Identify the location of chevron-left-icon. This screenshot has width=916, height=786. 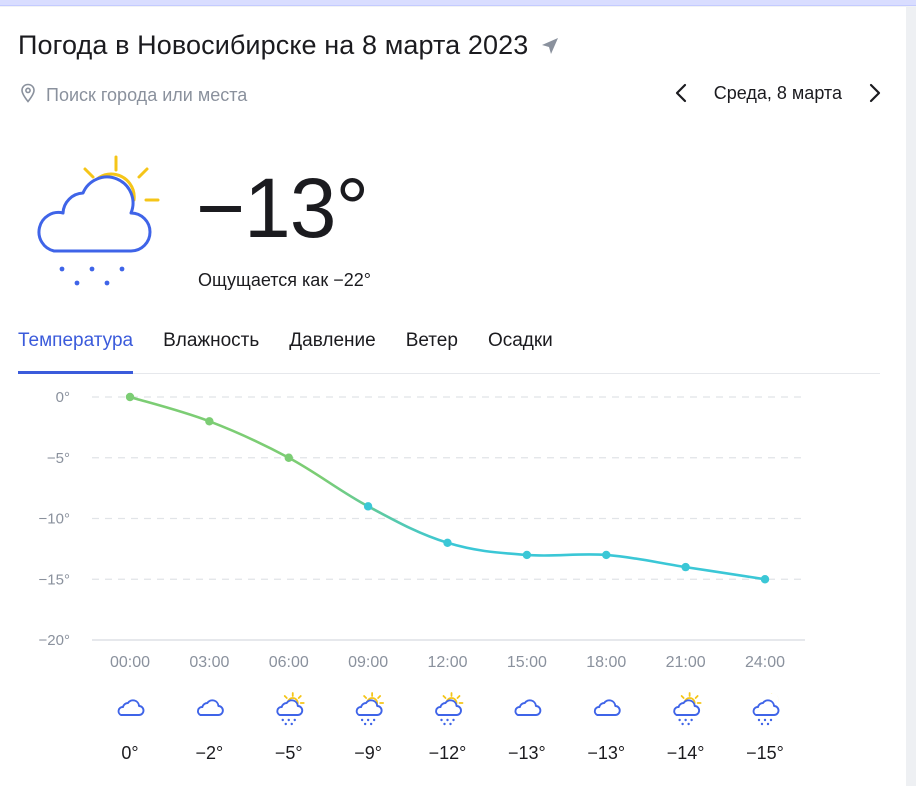
(681, 93).